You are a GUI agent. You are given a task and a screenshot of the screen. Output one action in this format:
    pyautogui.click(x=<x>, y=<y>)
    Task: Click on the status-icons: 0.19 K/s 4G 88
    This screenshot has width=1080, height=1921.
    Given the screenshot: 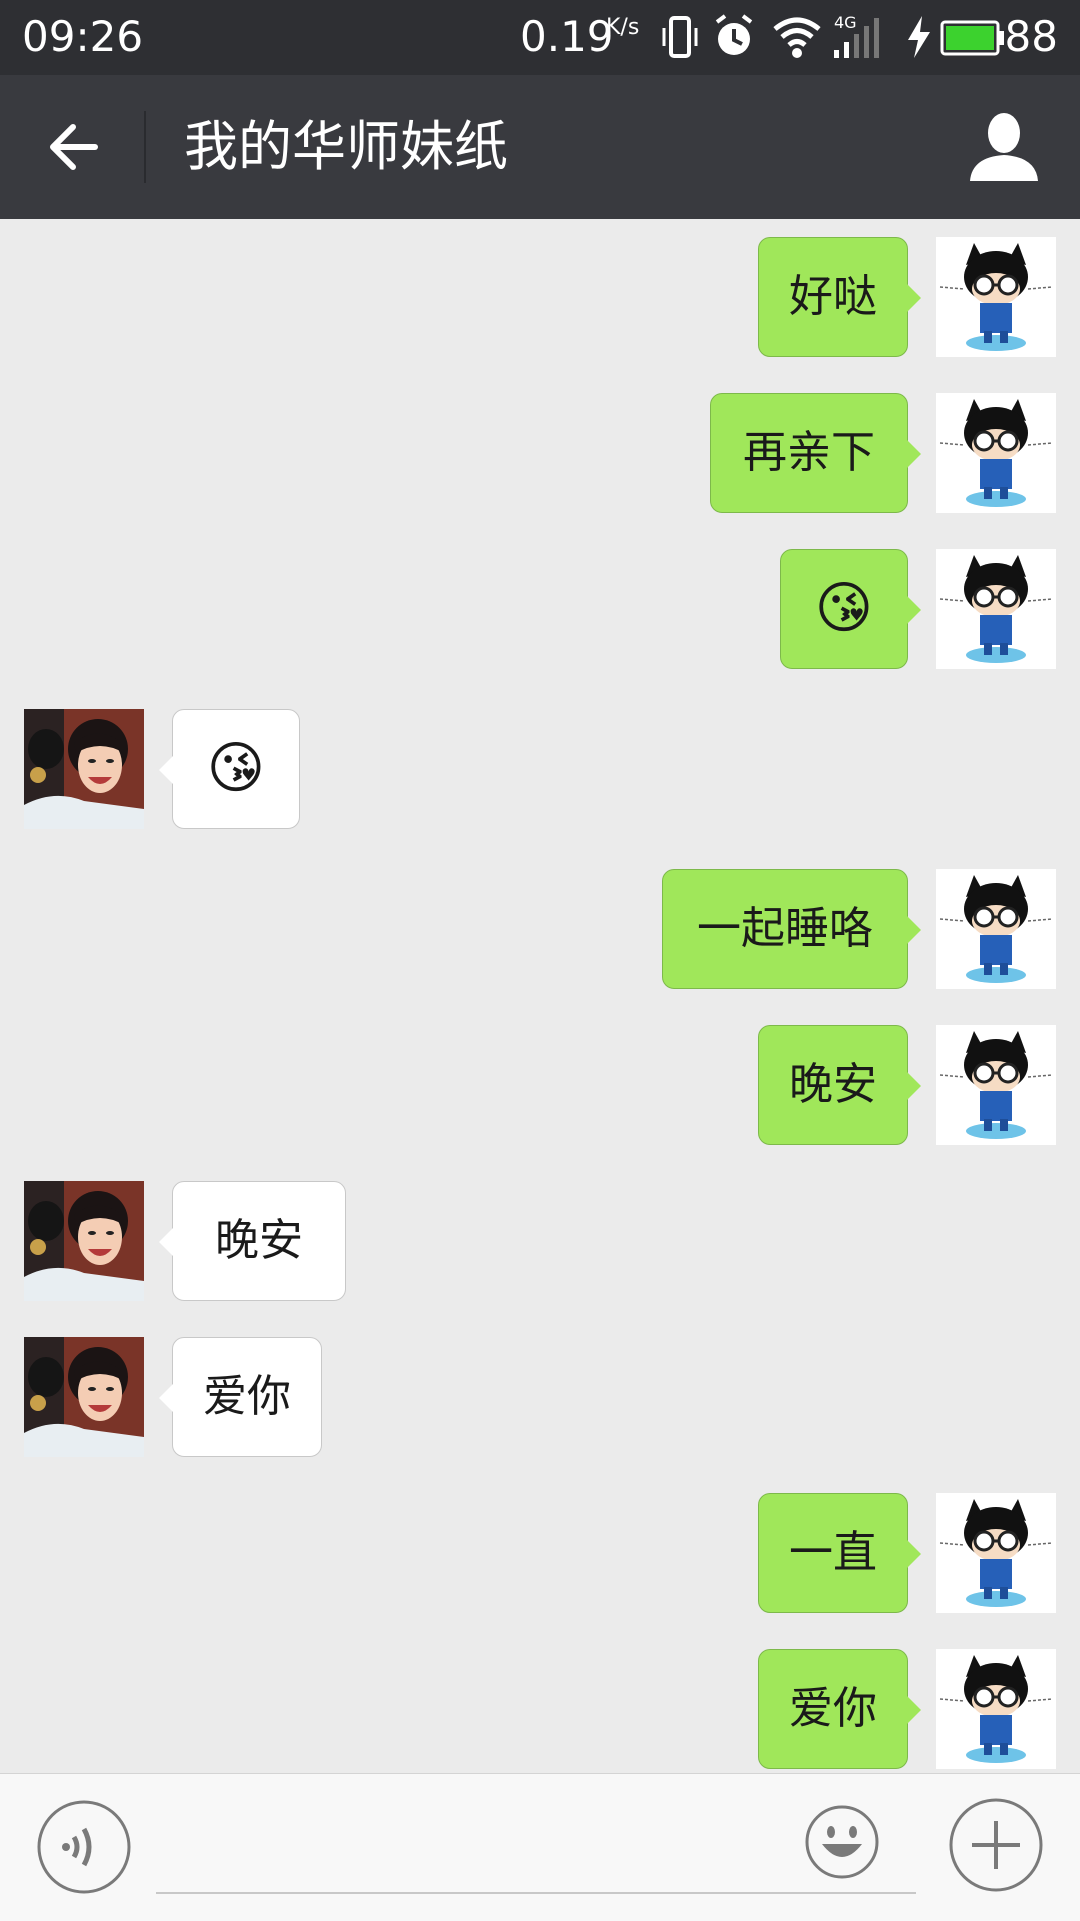 What is the action you would take?
    pyautogui.click(x=800, y=37)
    